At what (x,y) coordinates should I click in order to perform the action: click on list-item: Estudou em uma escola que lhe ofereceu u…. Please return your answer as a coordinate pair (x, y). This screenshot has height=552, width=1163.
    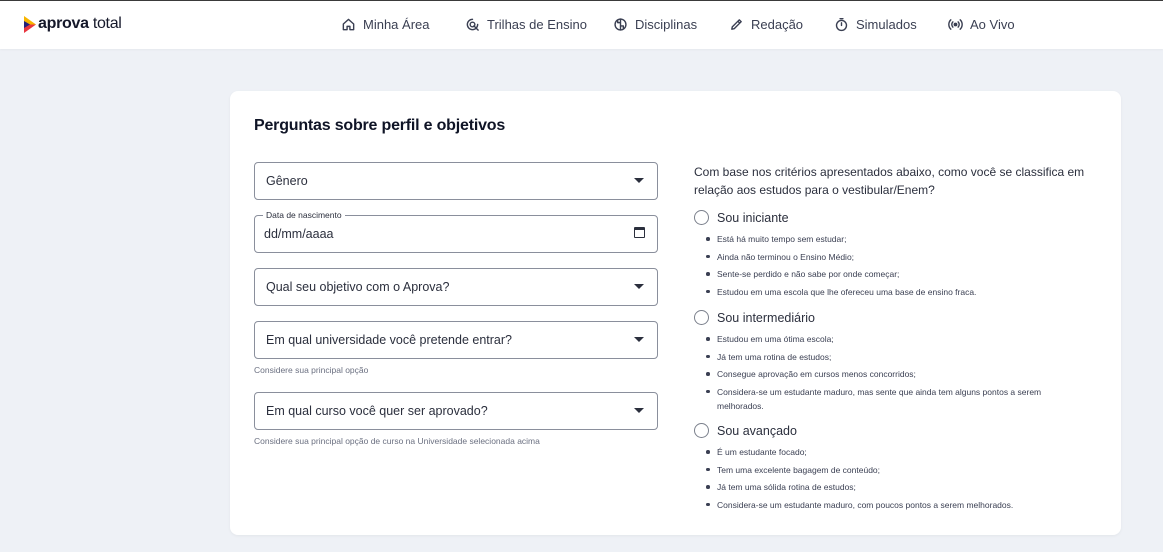
    Looking at the image, I should click on (896, 292).